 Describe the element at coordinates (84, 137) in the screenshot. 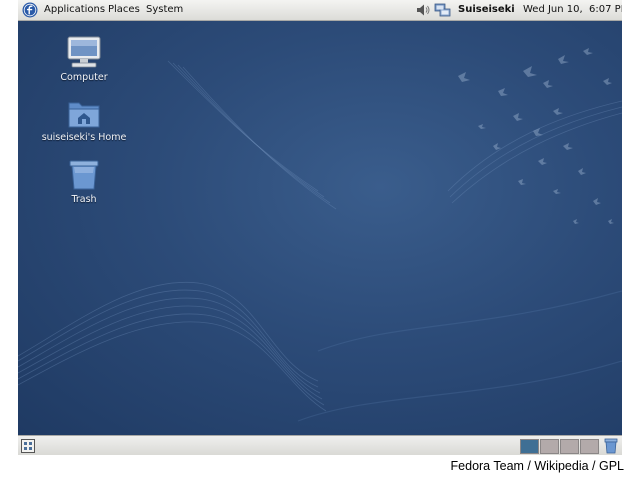

I see `desktop-icon-label: suiseiseki's Home` at that location.